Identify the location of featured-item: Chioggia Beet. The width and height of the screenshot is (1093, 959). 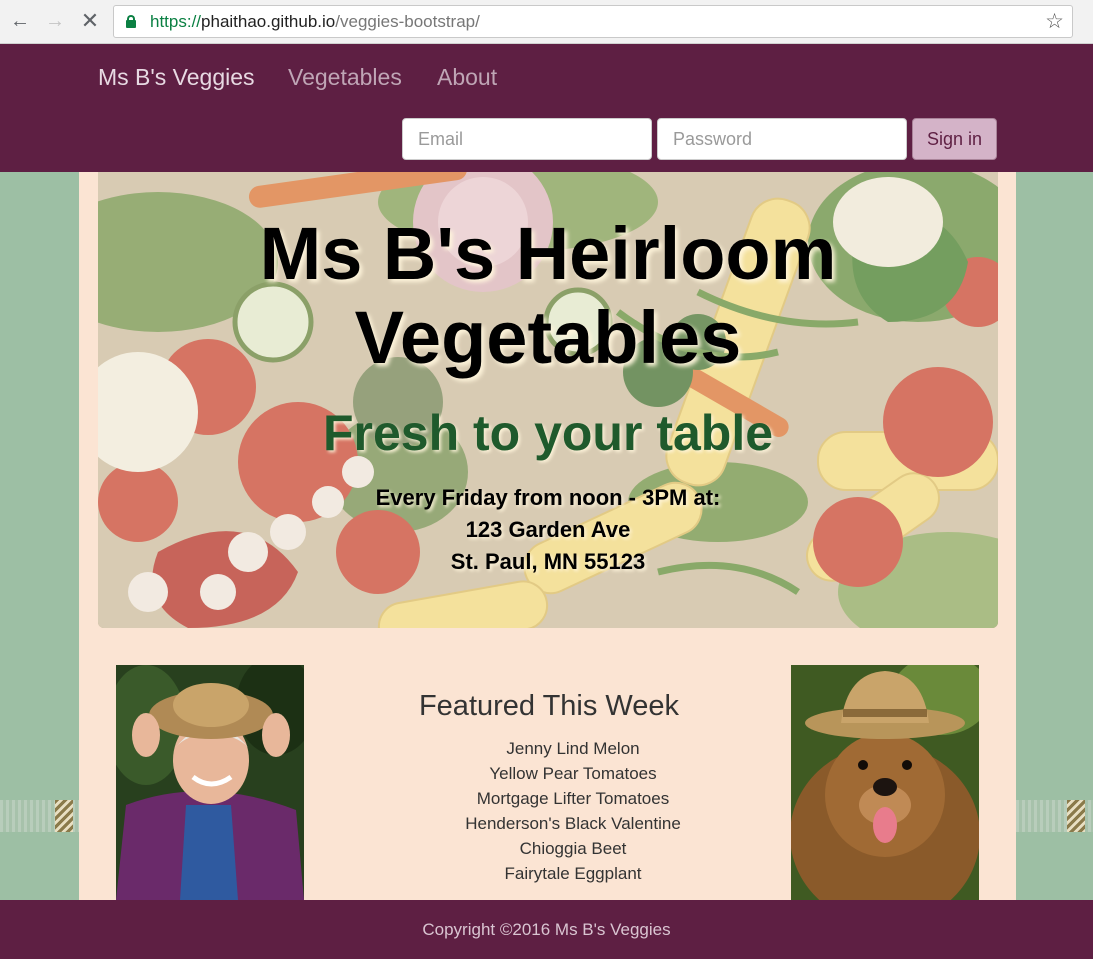
(573, 848).